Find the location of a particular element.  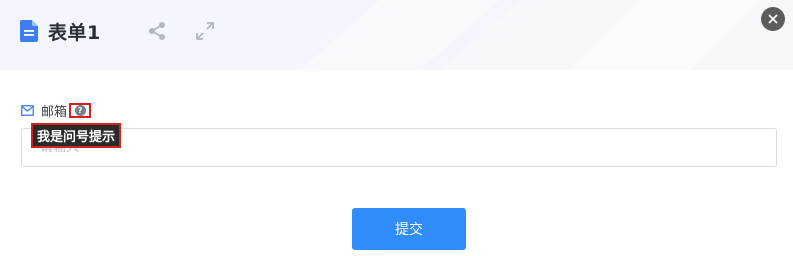

title-text: 表单1 is located at coordinates (74, 32).